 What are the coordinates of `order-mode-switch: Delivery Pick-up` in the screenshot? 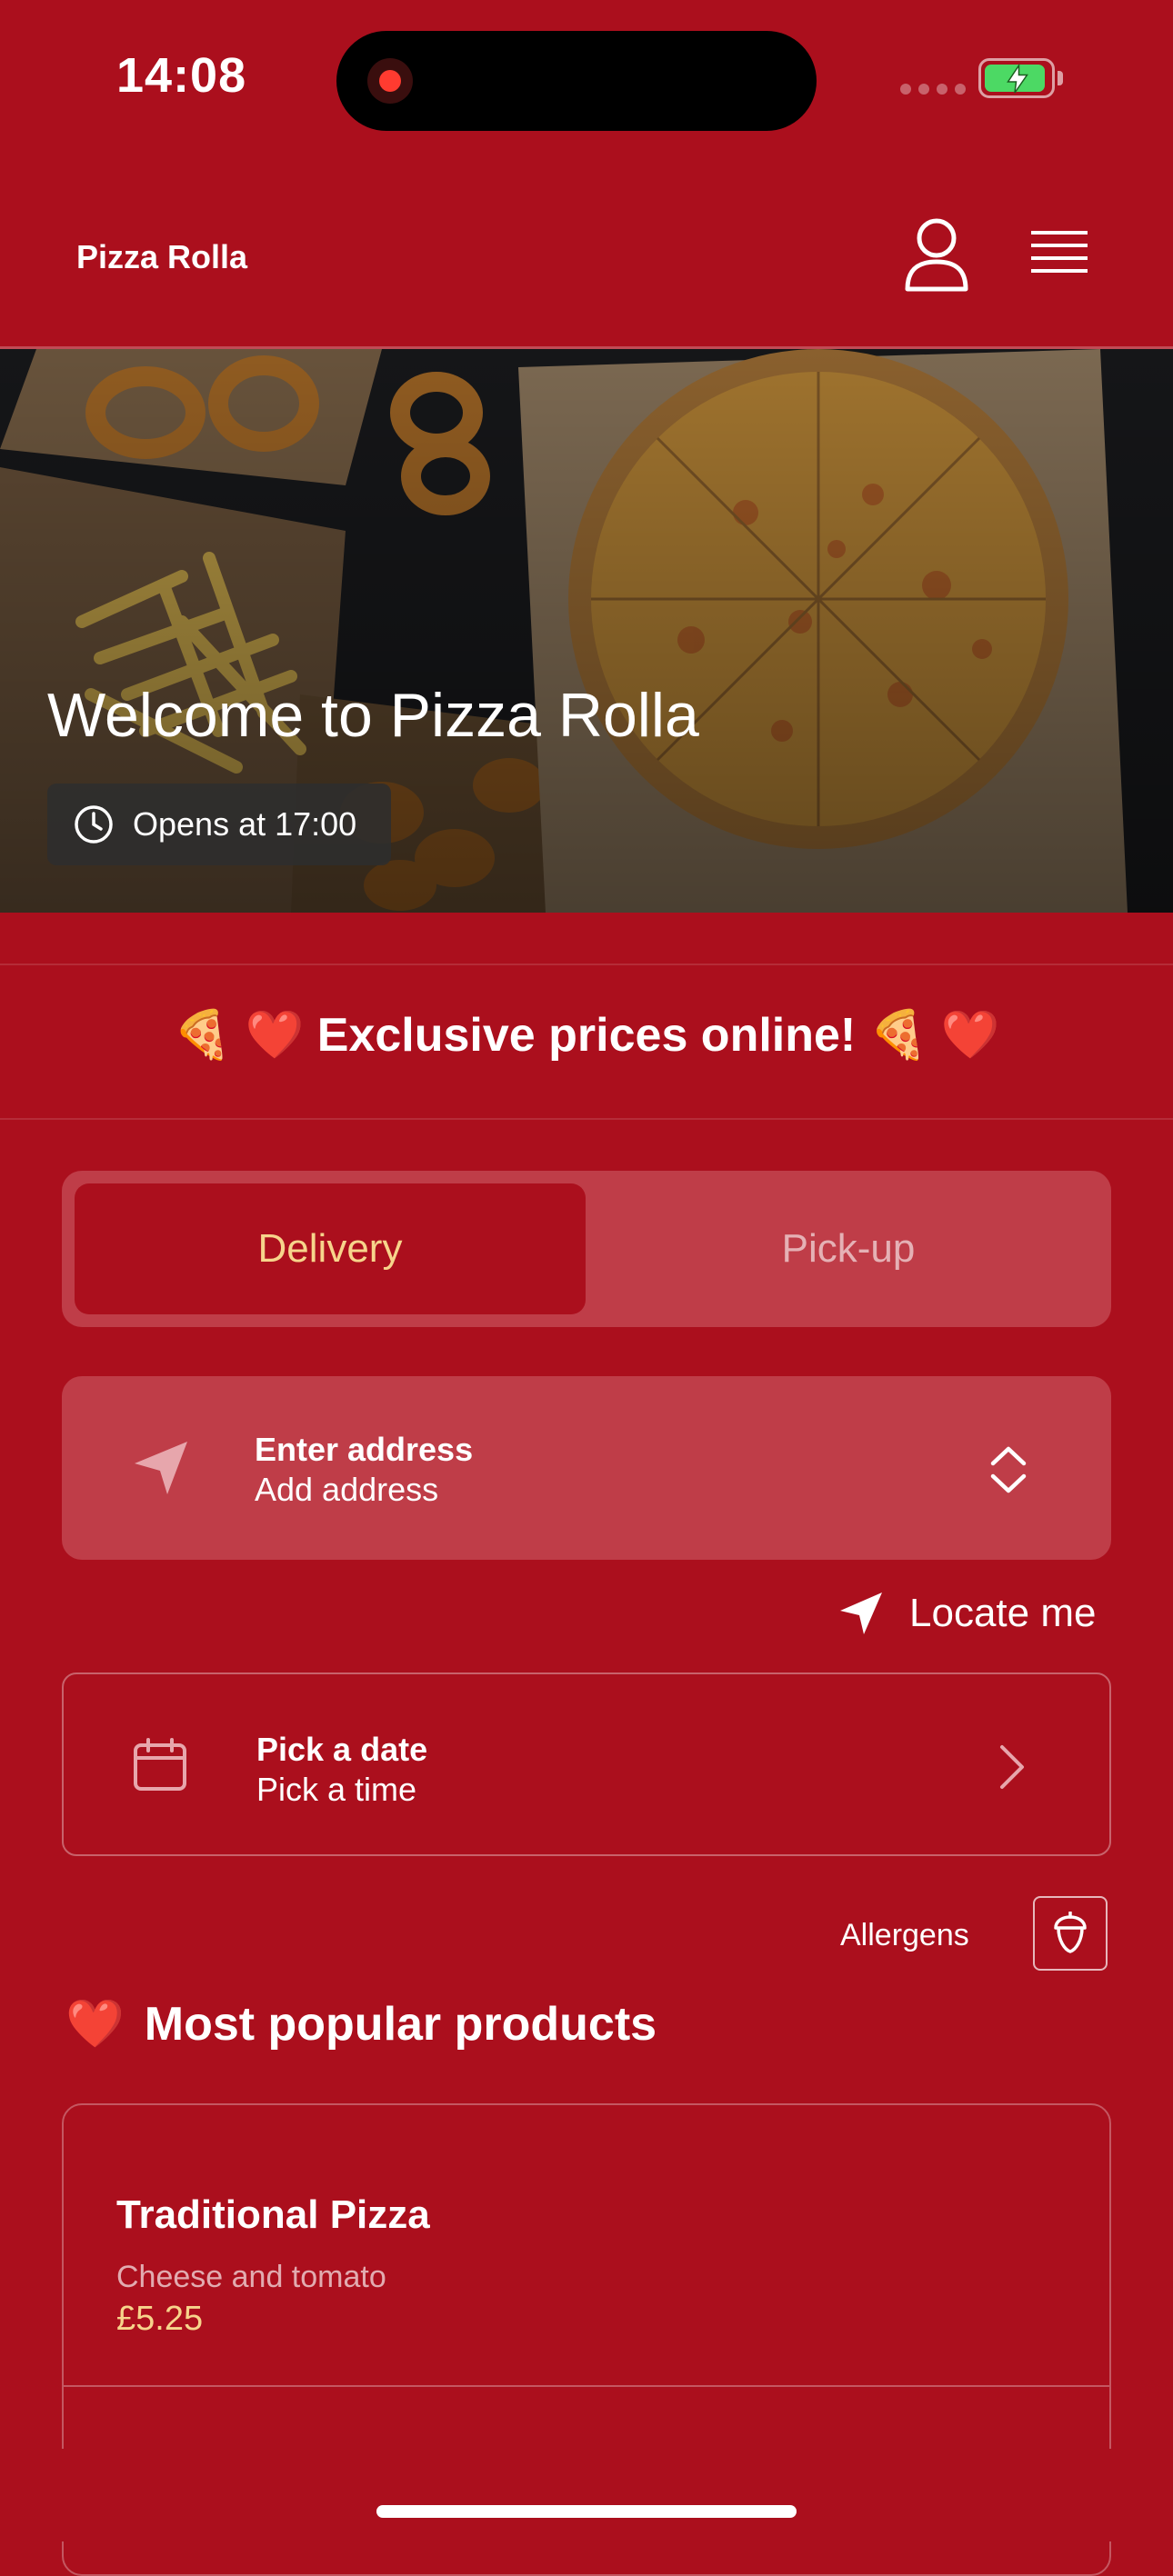 It's located at (586, 1249).